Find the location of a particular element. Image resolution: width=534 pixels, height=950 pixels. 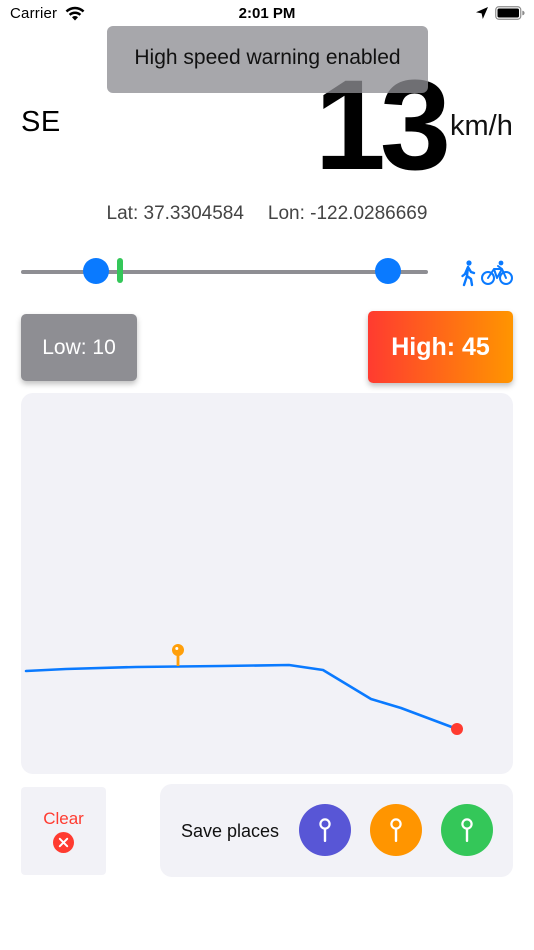

bicycle-icon is located at coordinates (497, 272).